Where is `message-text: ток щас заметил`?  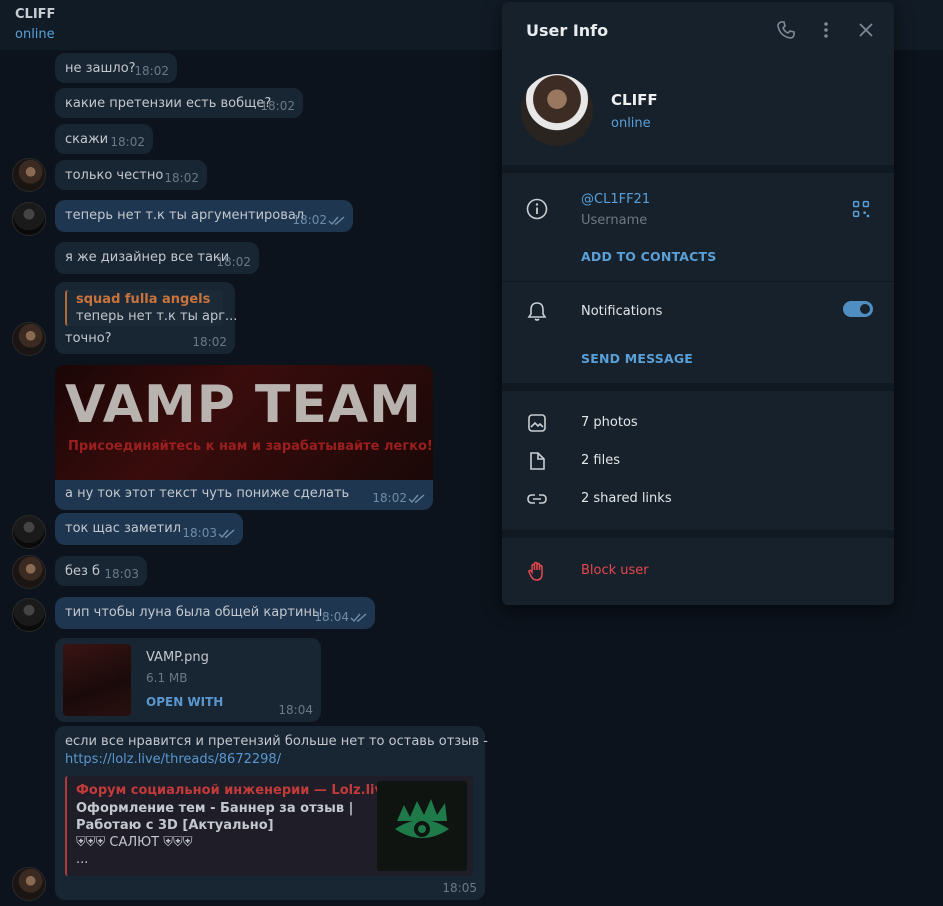 message-text: ток щас заметил is located at coordinates (123, 528).